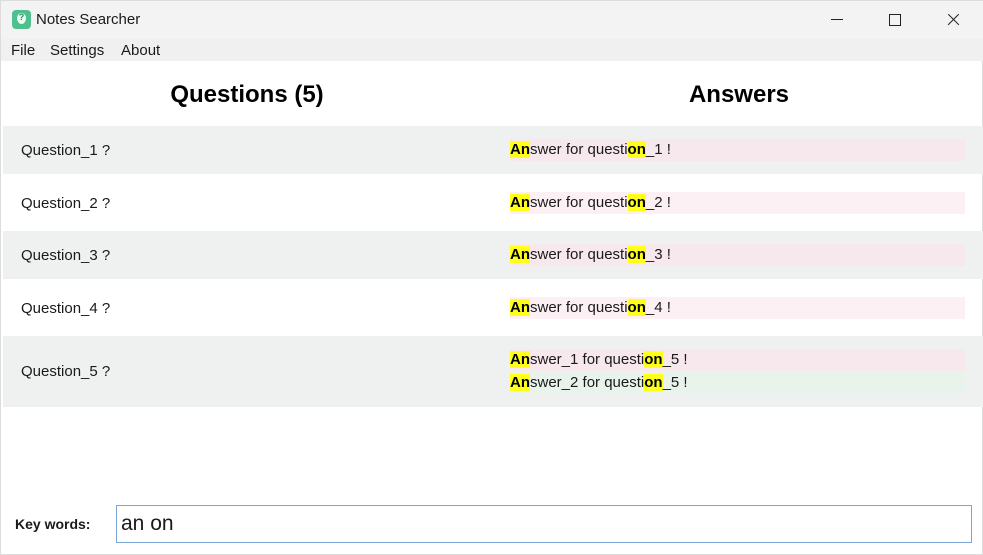 This screenshot has height=555, width=983. I want to click on table-row: Question_3 ? Answer for question_3 !, so click(493, 255).